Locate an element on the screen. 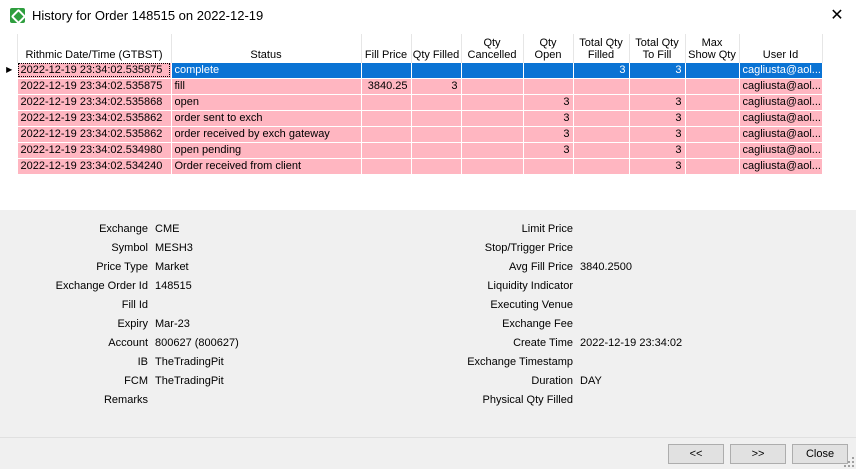  qty-filled-cell: 3 is located at coordinates (436, 86).